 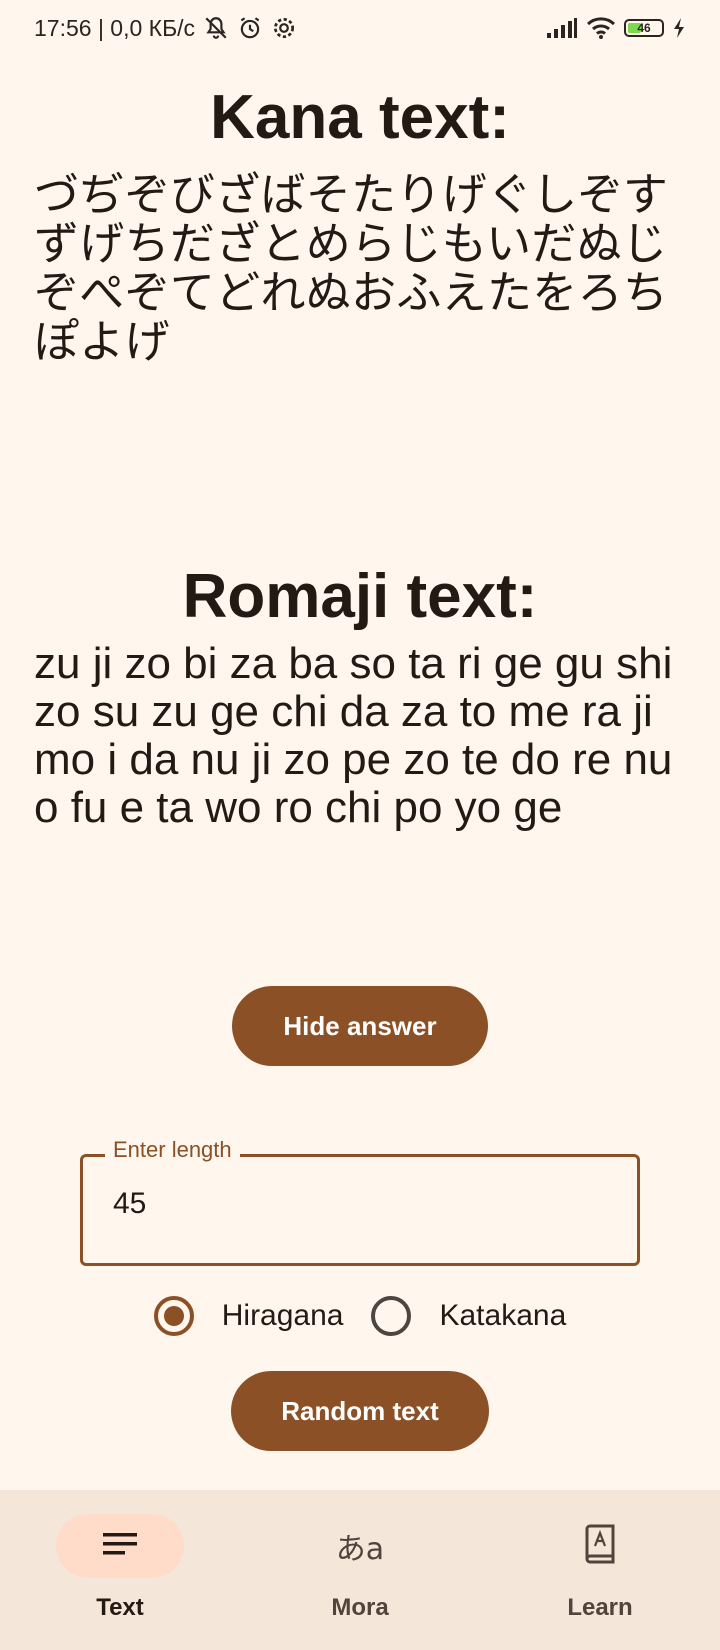 What do you see at coordinates (360, 1549) in the screenshot?
I see `kana-a-icon: あa` at bounding box center [360, 1549].